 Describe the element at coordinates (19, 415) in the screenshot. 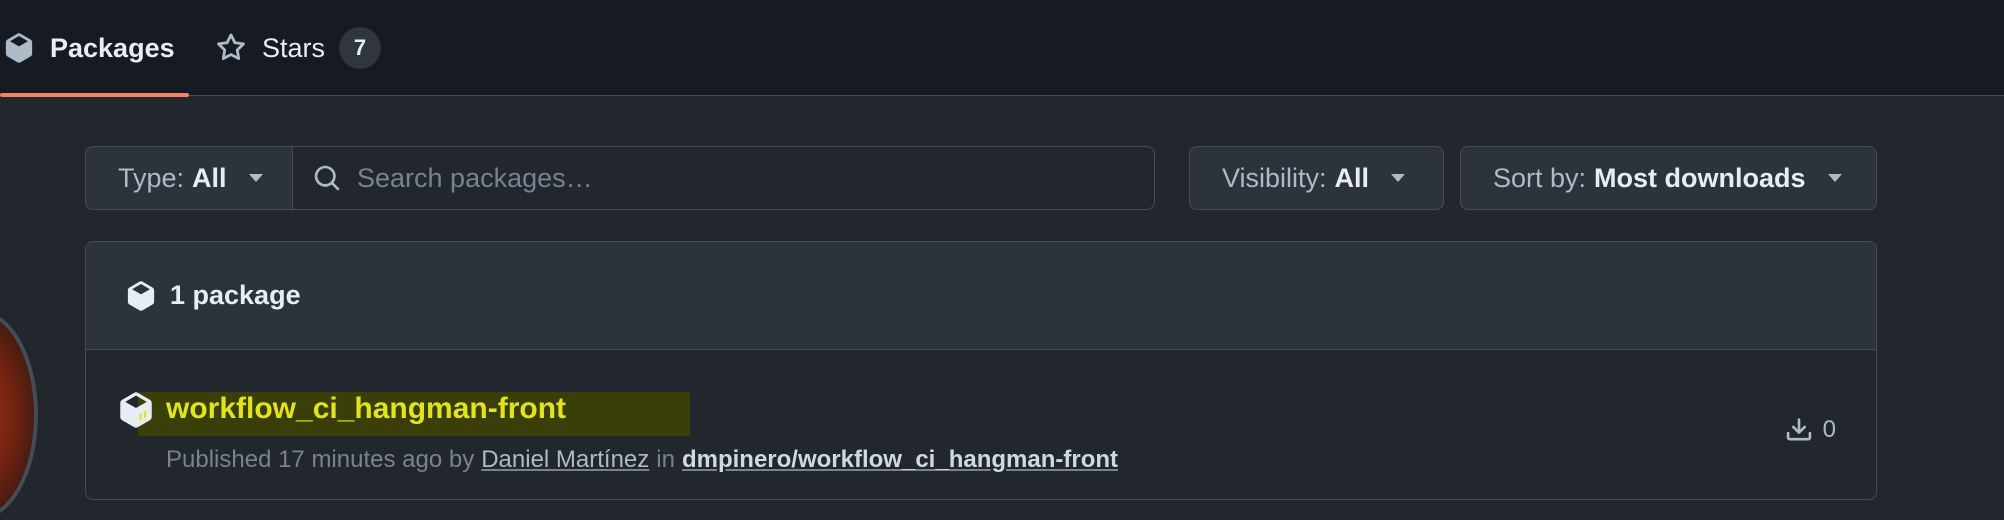

I see `avatar` at that location.